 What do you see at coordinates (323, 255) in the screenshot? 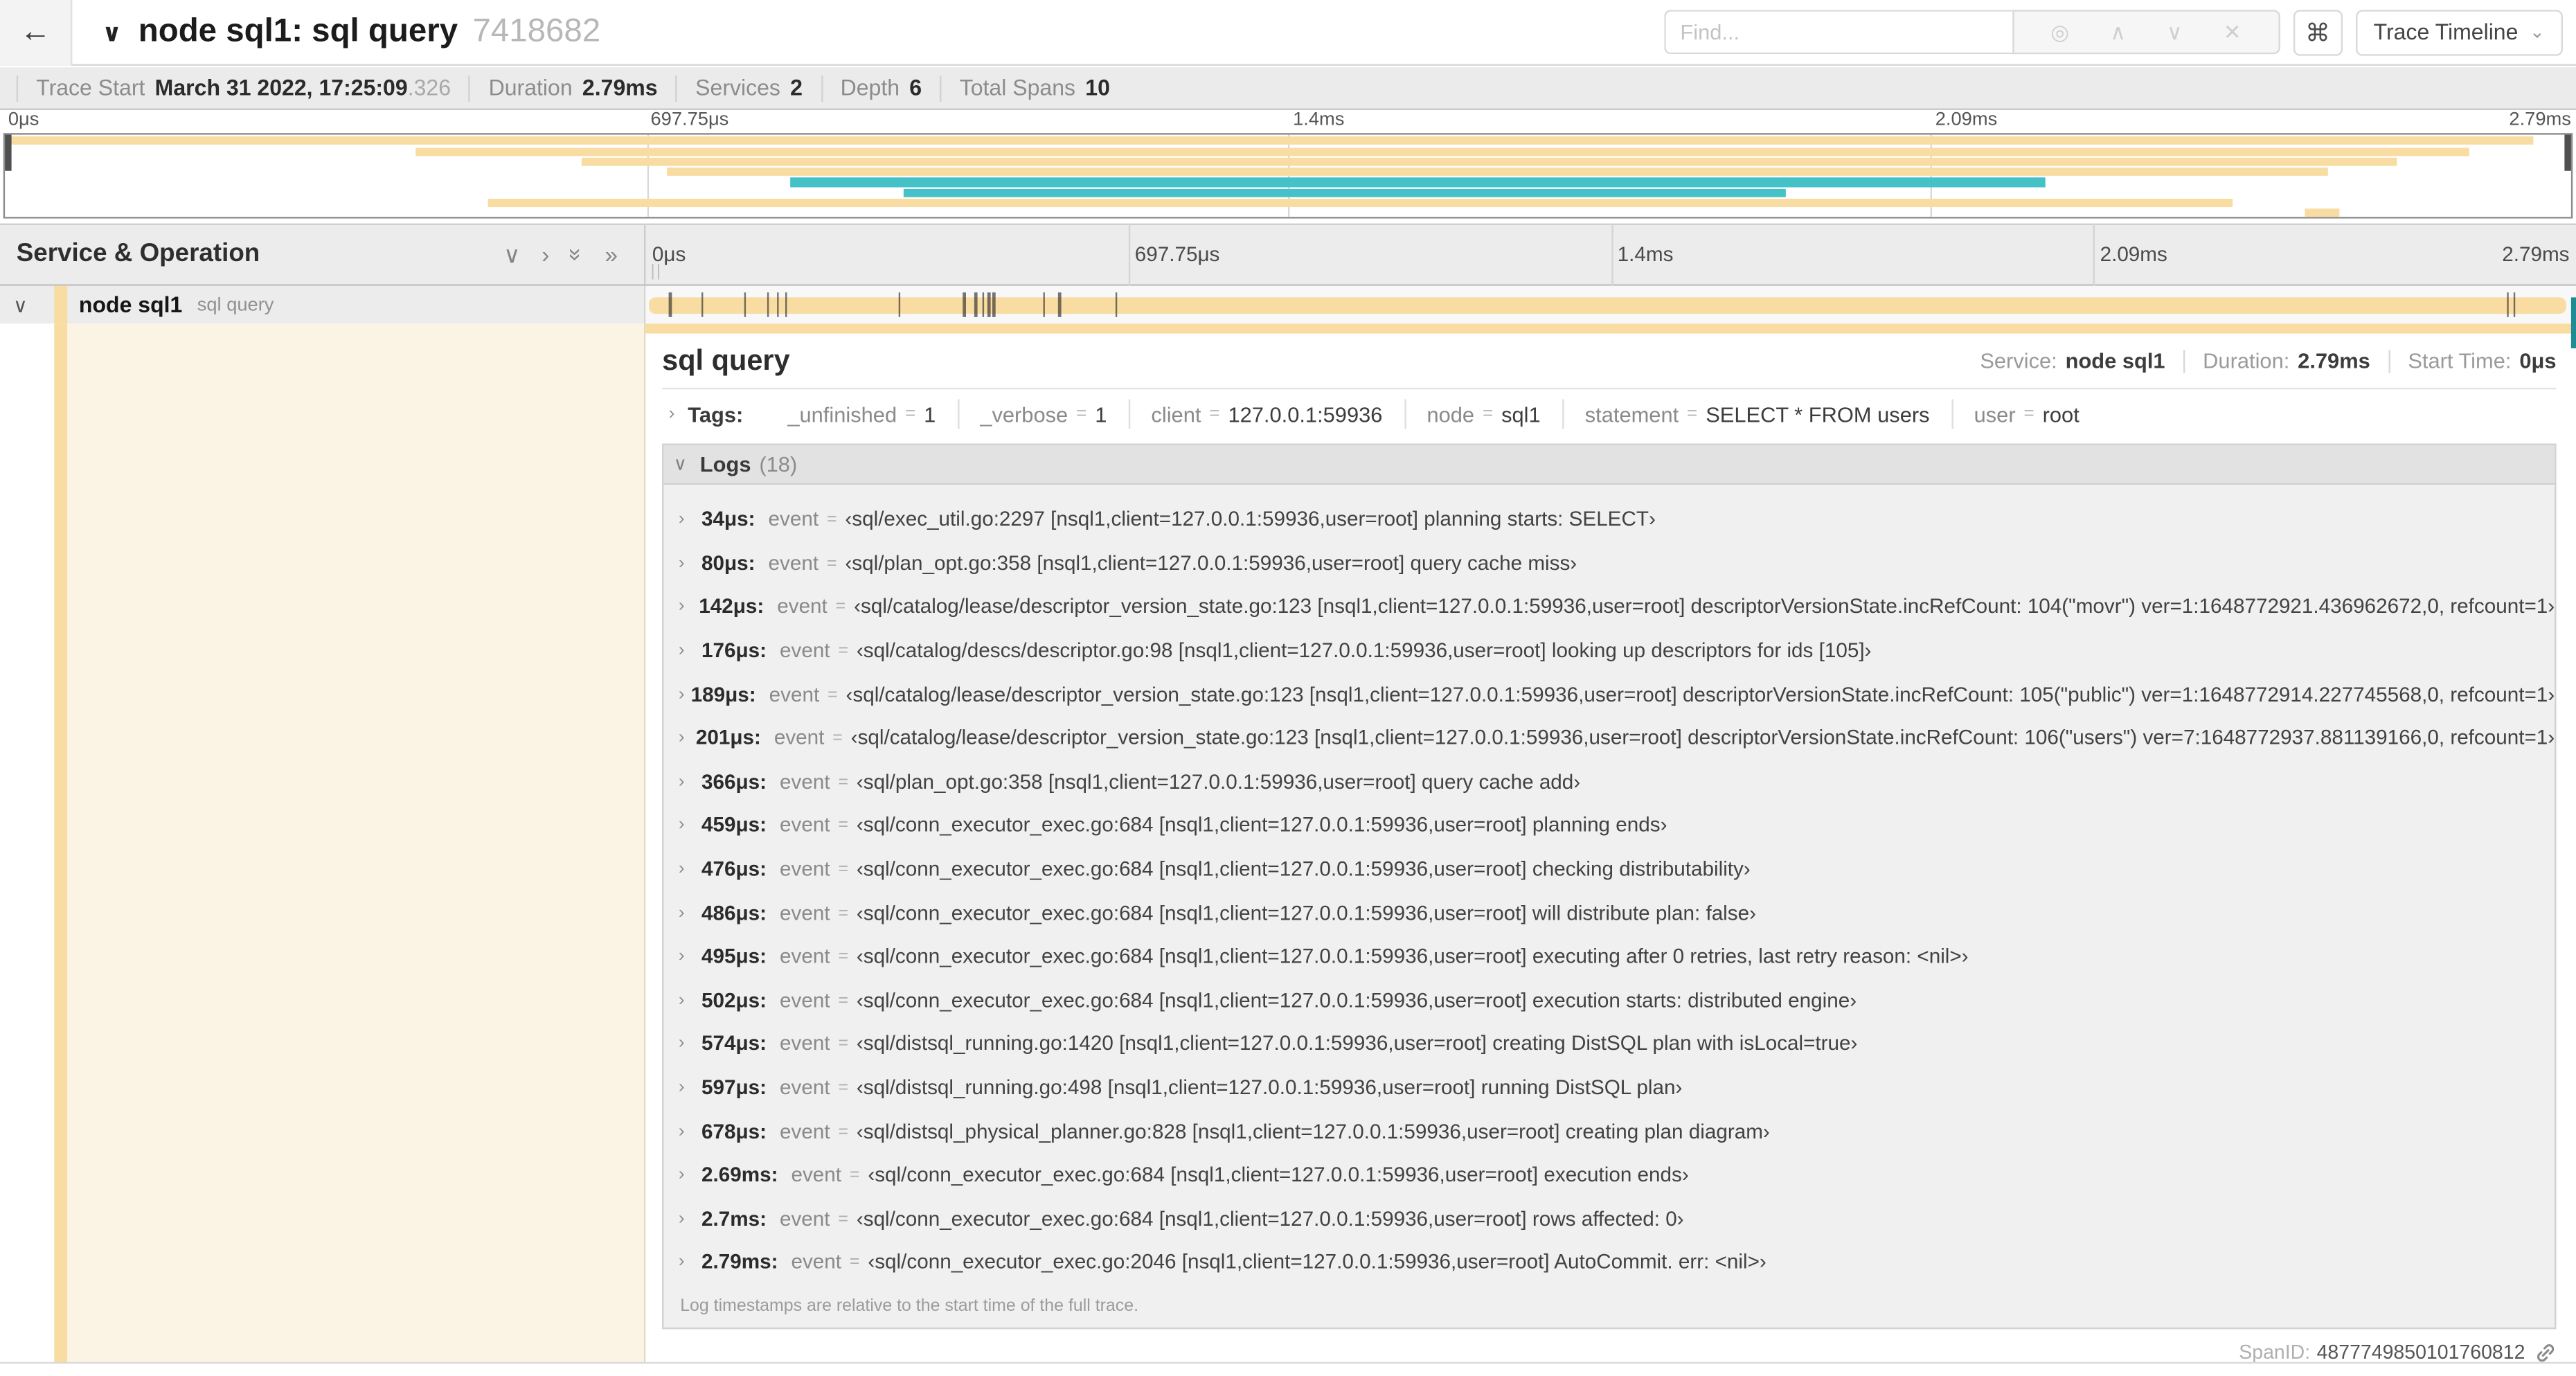
I see `service-operation-header: Service & Operation ∨ › » »` at bounding box center [323, 255].